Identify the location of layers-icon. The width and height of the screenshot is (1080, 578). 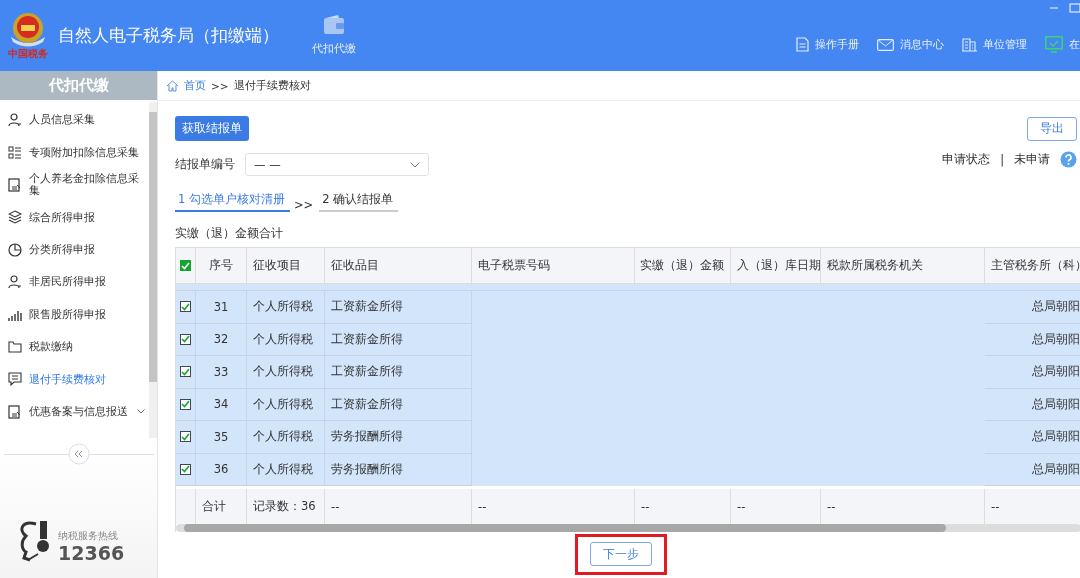
(15, 217).